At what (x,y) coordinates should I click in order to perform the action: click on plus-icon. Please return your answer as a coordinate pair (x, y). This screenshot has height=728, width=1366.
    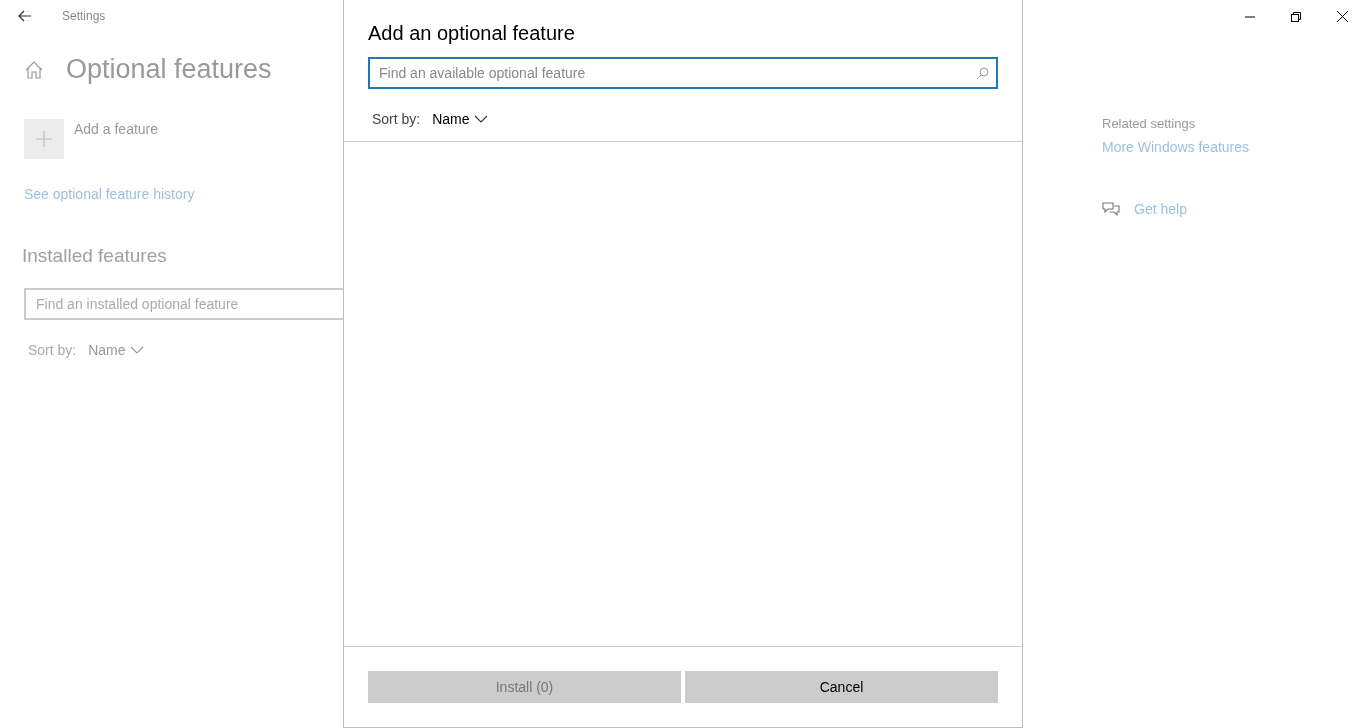
    Looking at the image, I should click on (44, 139).